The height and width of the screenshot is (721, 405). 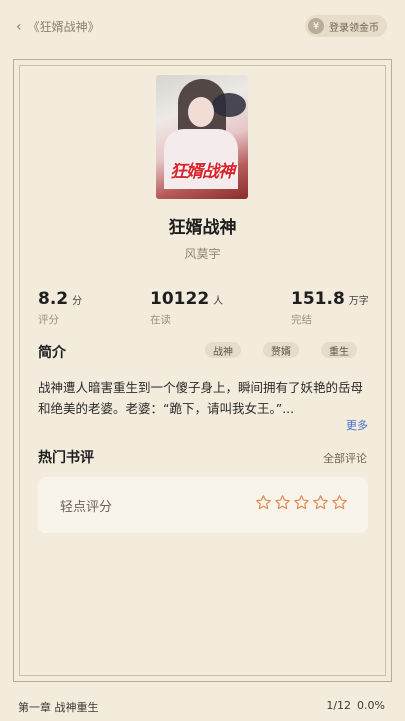 I want to click on coin-icon: ¥, so click(x=316, y=26).